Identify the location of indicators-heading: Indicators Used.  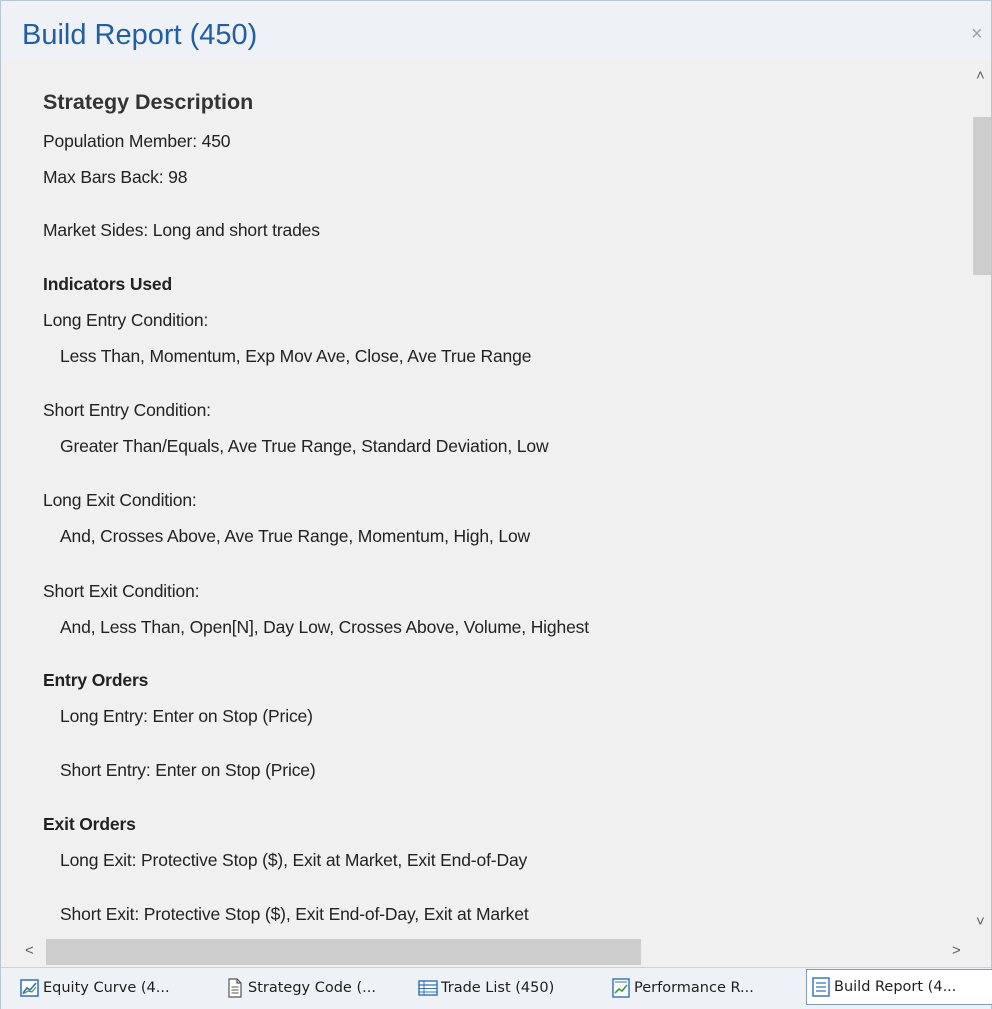
(108, 284).